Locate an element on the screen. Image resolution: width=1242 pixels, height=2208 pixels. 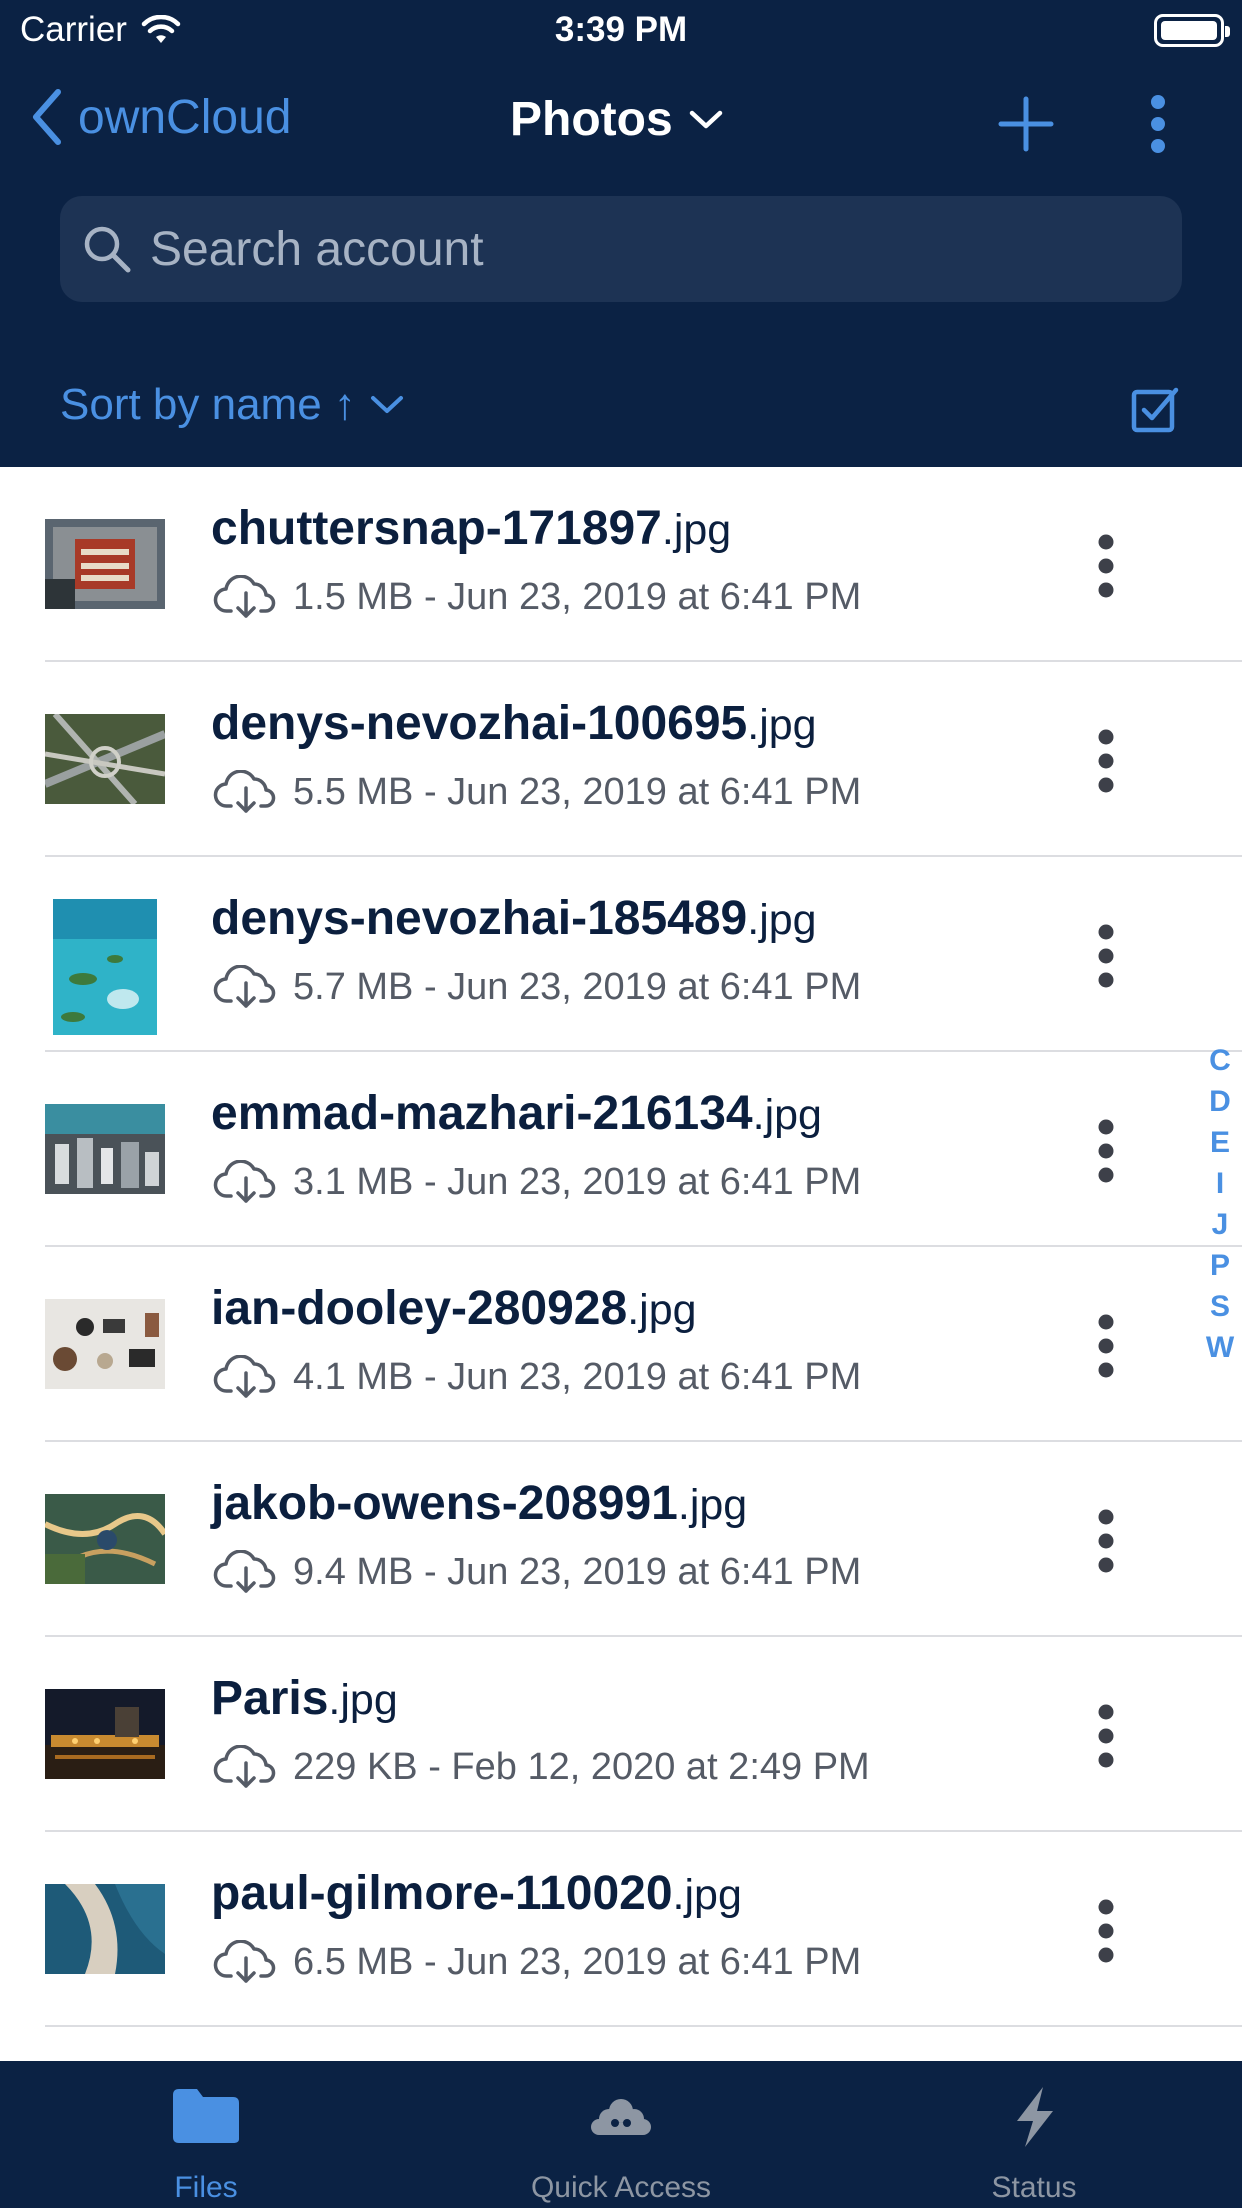
file-meta: 4.1 MB - Jun 23, 2019 at 6:41 PM is located at coordinates (537, 1377).